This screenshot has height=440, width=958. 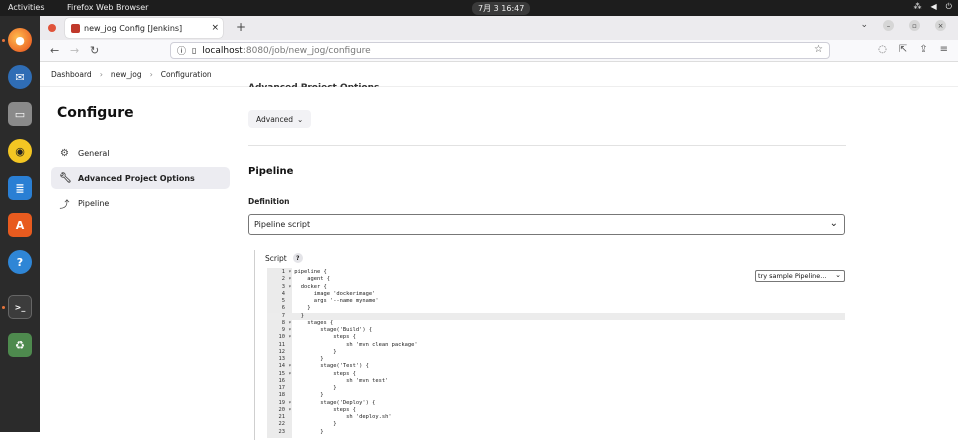 What do you see at coordinates (20, 188) in the screenshot?
I see `writer-icon: ≣` at bounding box center [20, 188].